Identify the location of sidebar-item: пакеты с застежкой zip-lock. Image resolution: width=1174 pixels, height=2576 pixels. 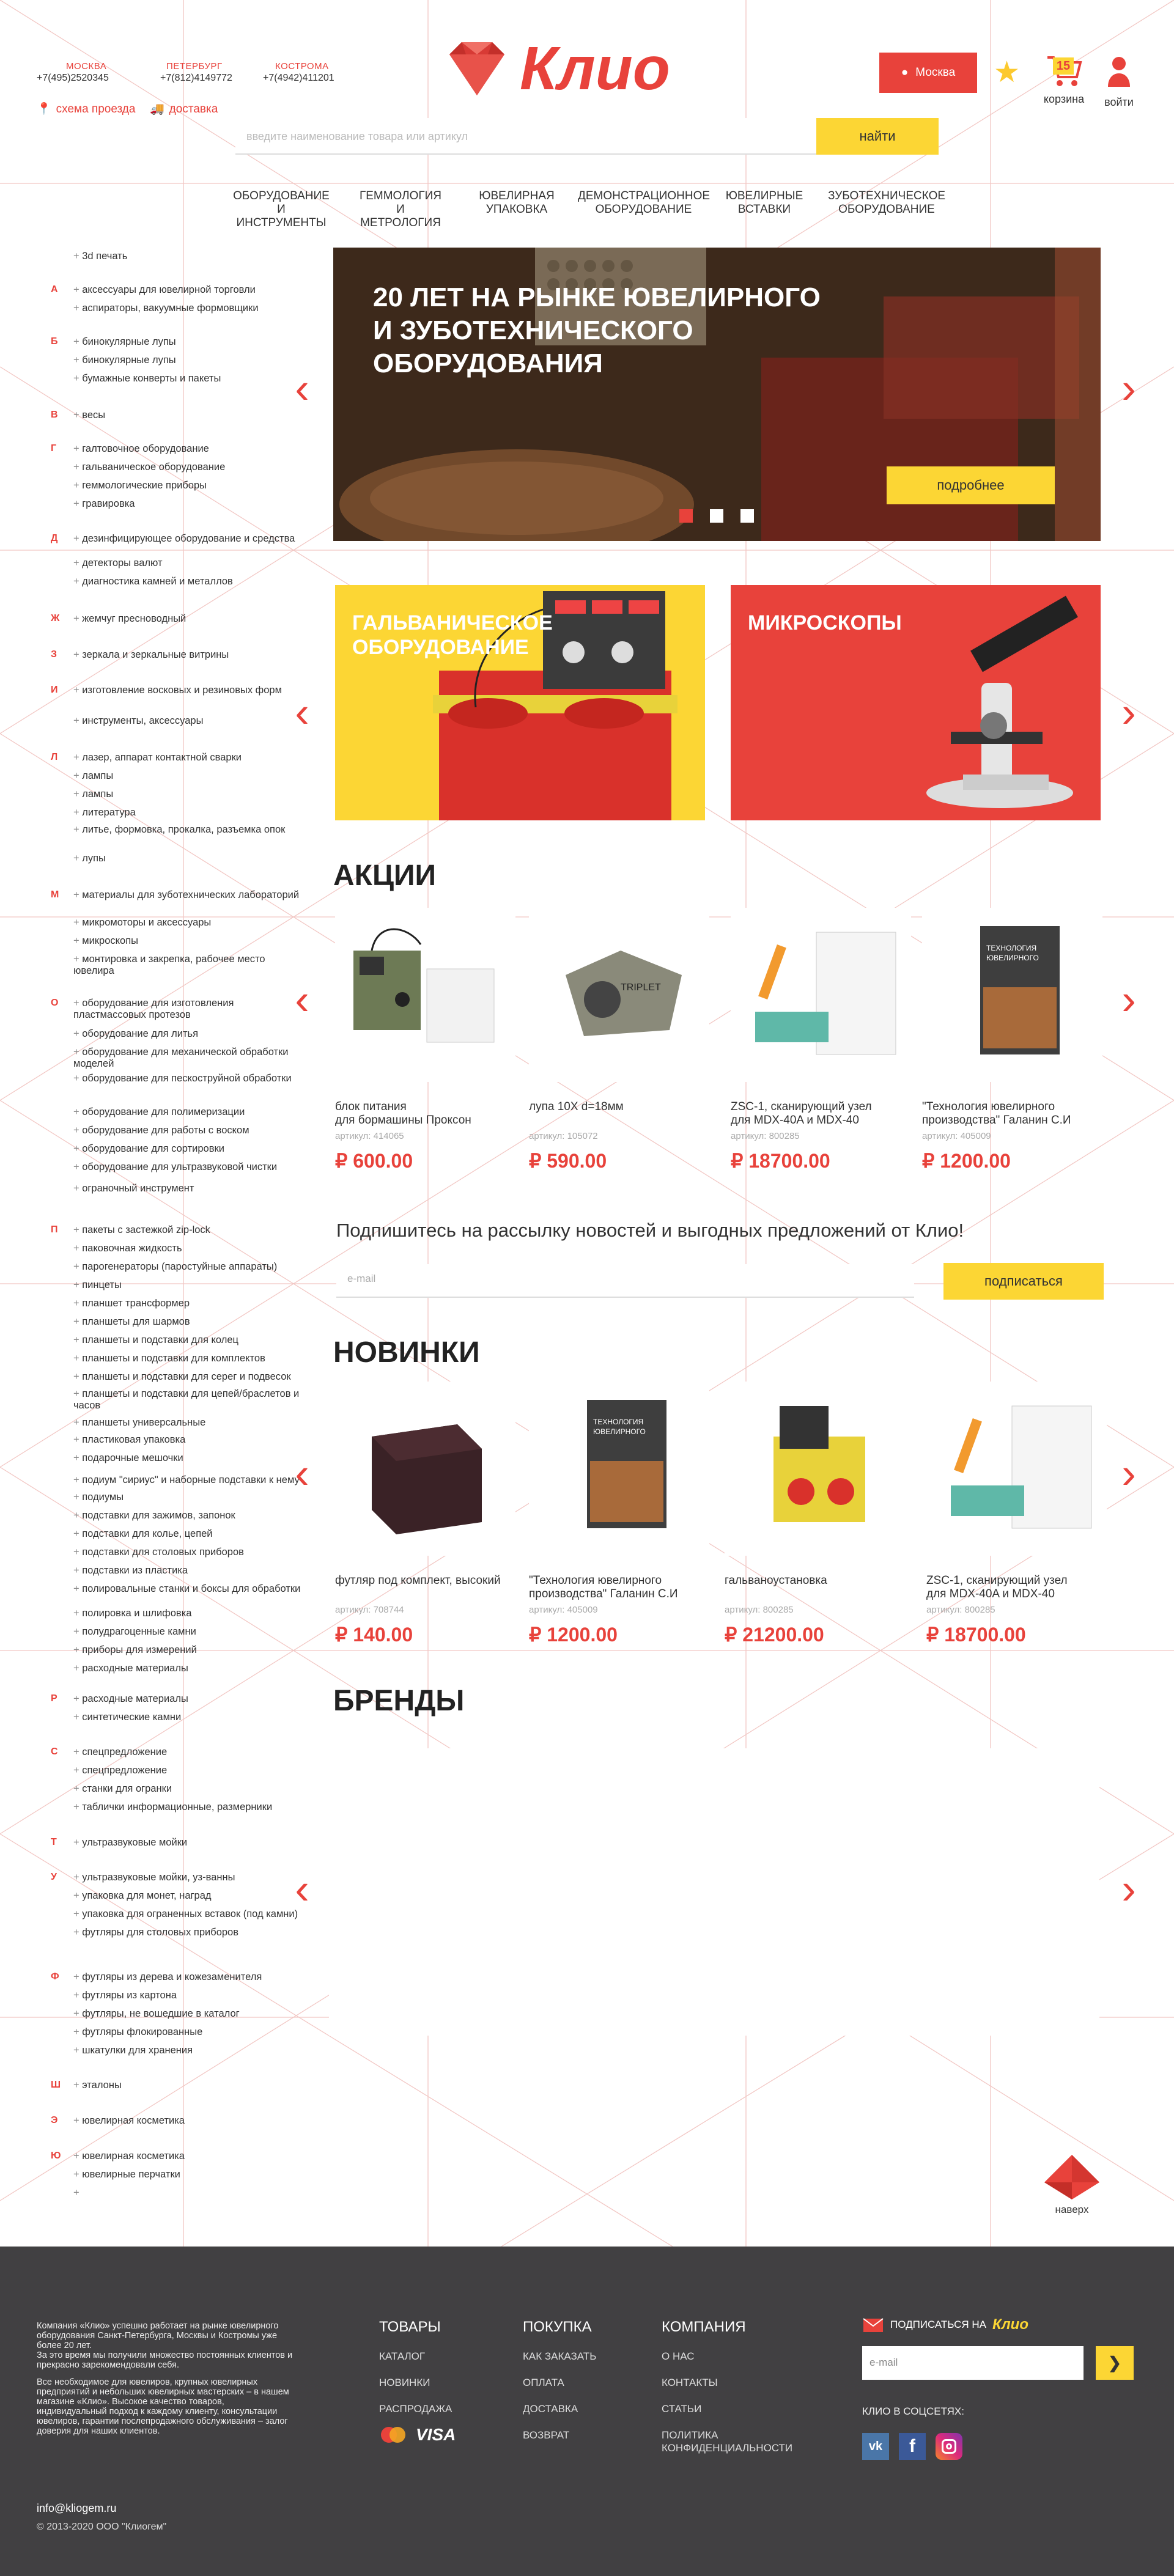
(187, 1230).